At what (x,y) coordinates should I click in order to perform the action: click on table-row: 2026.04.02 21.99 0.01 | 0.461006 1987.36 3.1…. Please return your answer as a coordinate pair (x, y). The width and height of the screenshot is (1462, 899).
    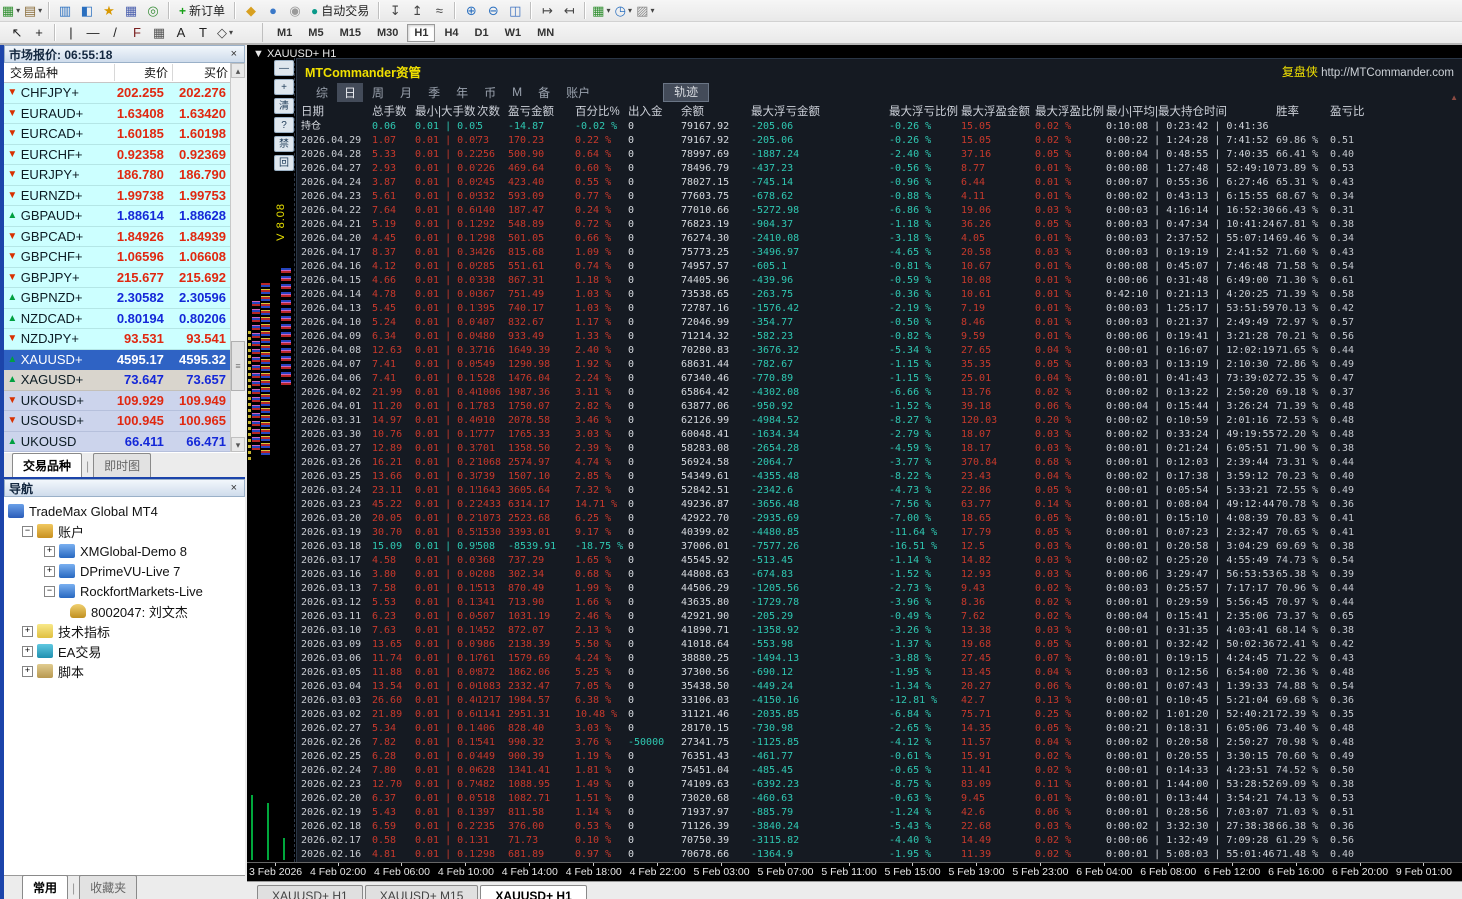
    Looking at the image, I should click on (881, 393).